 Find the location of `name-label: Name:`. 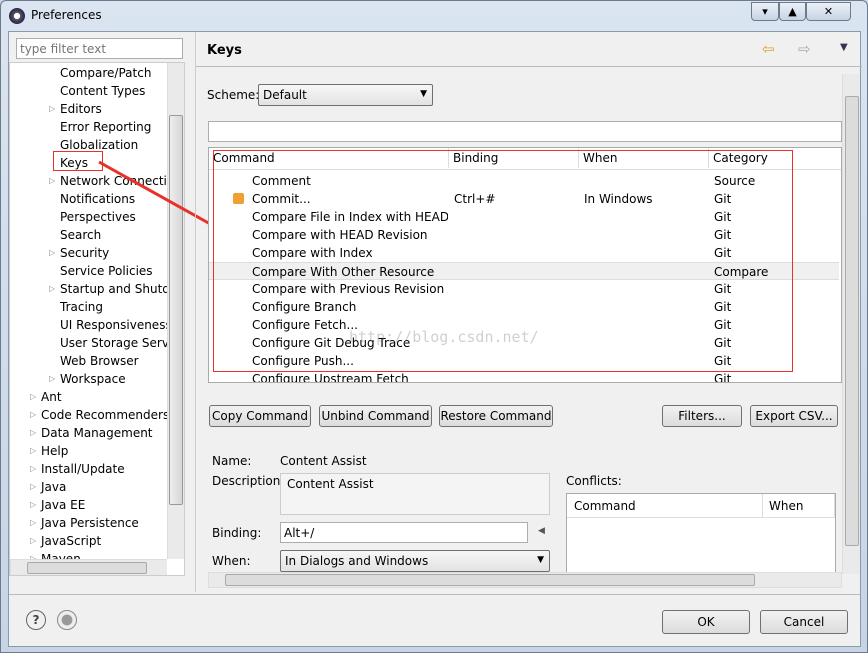

name-label: Name: is located at coordinates (232, 461).